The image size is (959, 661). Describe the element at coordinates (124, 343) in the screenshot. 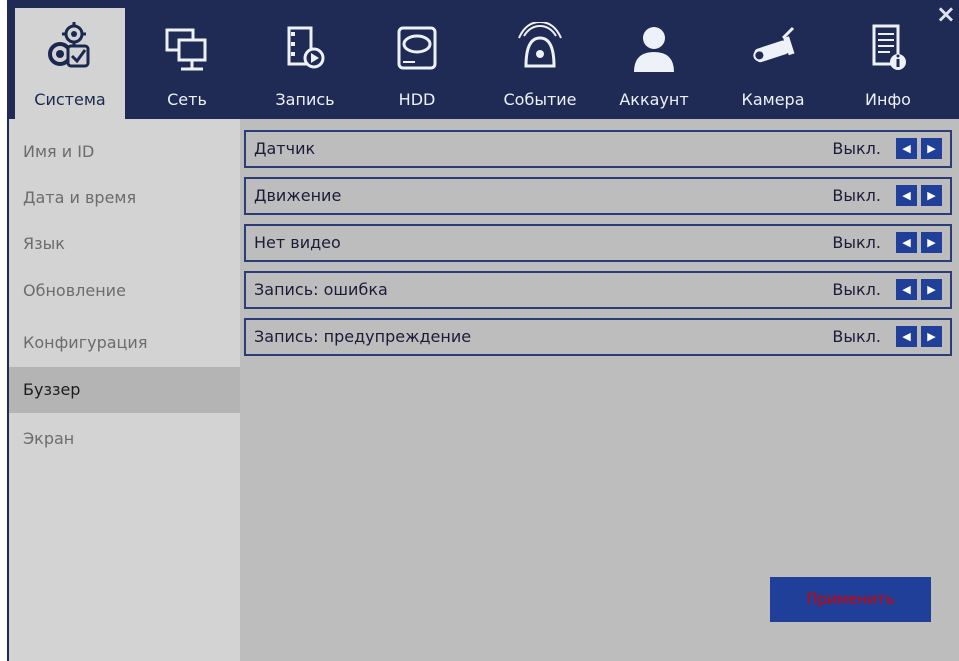

I see `sidebar-item-configuration: Конфигурация` at that location.